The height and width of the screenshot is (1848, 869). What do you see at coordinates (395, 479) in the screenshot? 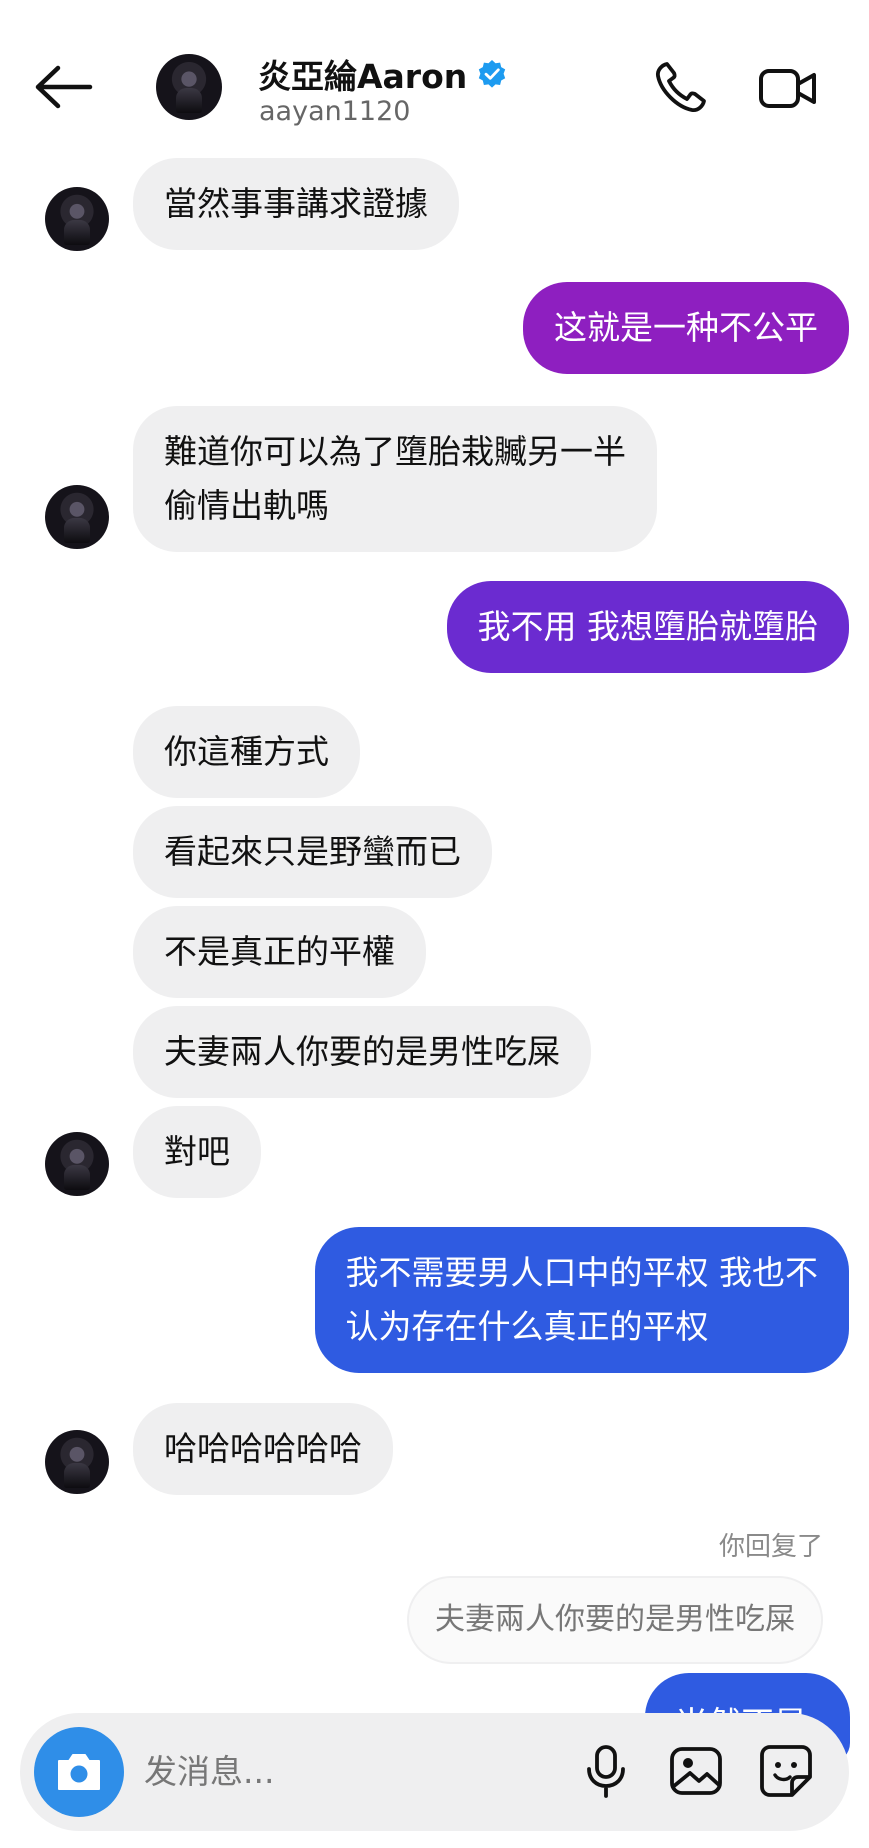
I see `incoming-message: 難道你可以為了墮胎栽贓另一半 偷情出軌嗎` at bounding box center [395, 479].